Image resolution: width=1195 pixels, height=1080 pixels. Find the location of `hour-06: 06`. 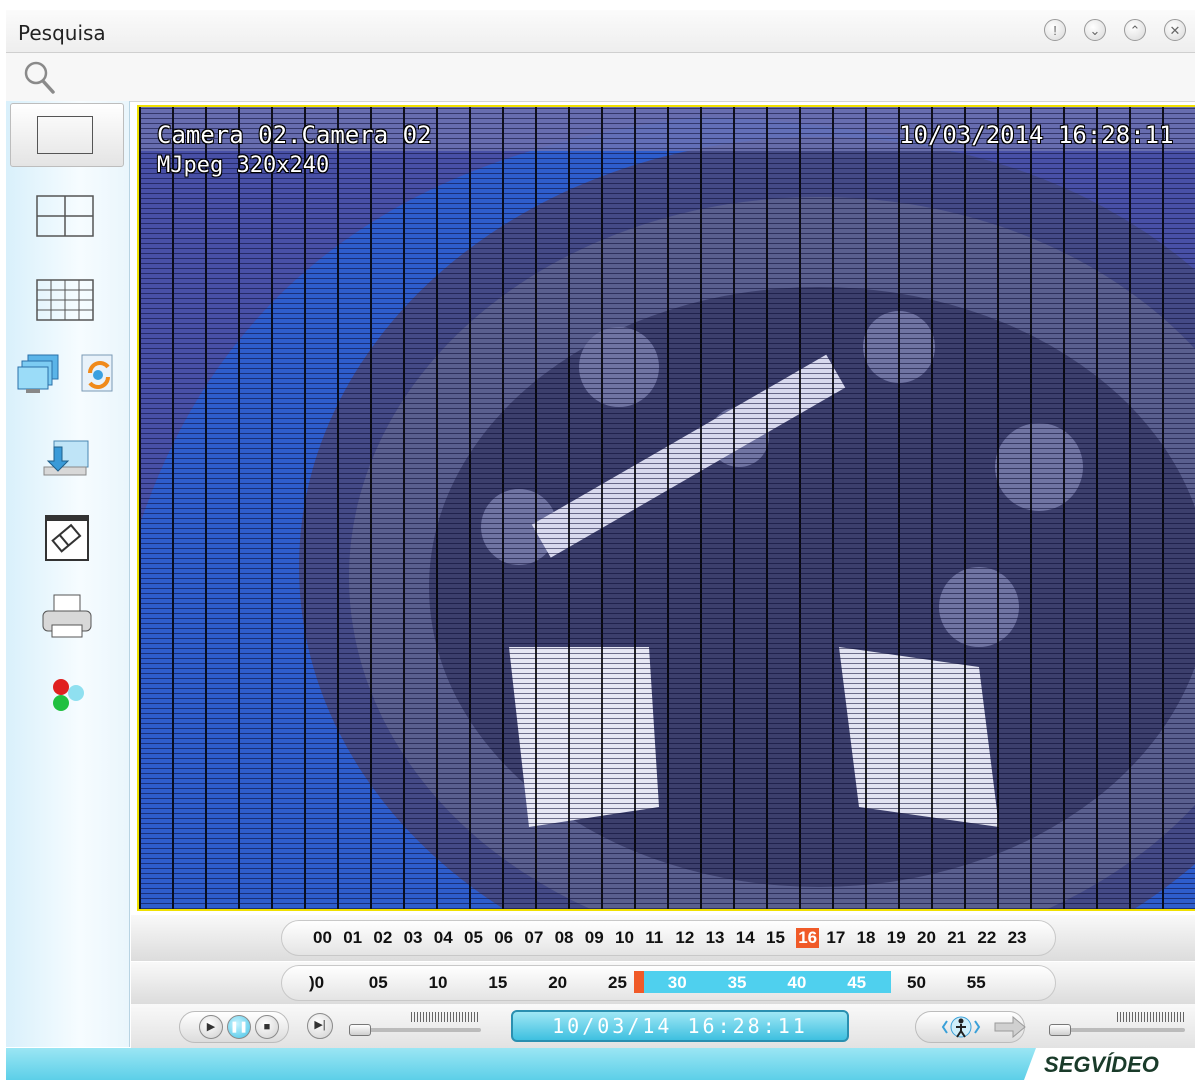

hour-06: 06 is located at coordinates (503, 938).